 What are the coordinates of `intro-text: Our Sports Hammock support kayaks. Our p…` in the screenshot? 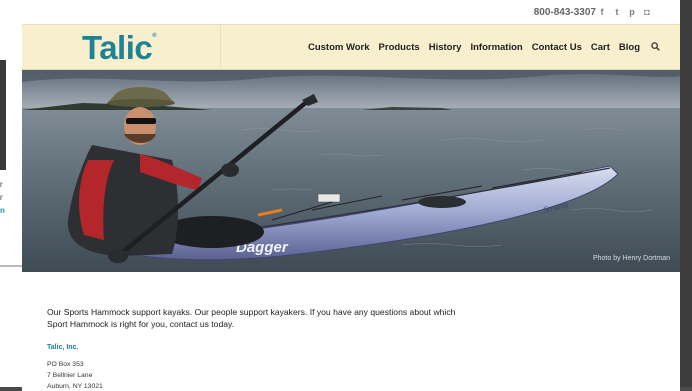 It's located at (251, 318).